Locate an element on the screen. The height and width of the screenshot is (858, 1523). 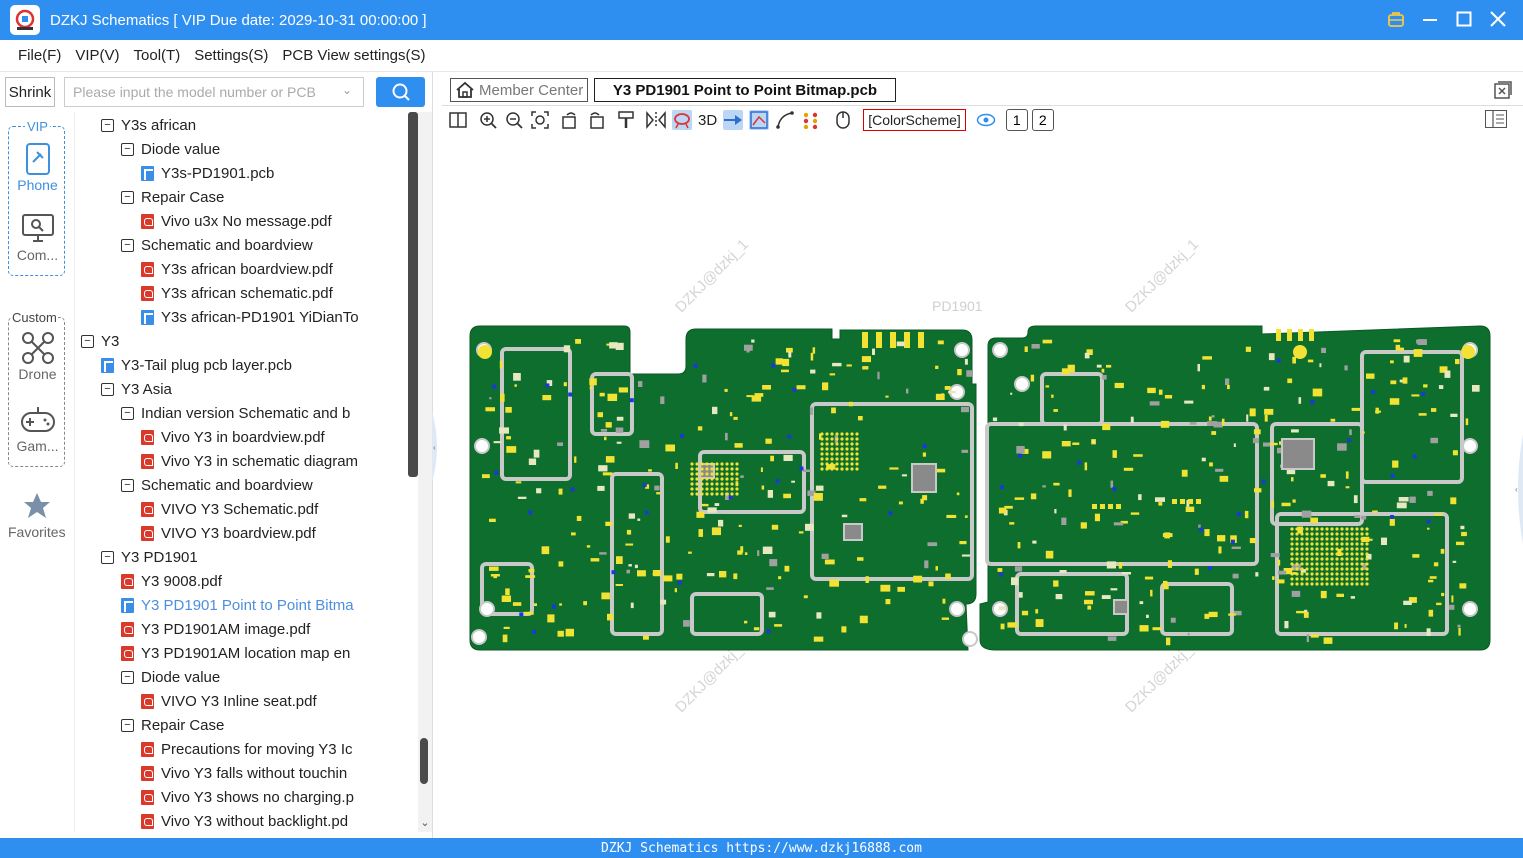
tree-file: Vivo Y3 shows no charging.p is located at coordinates (247, 797).